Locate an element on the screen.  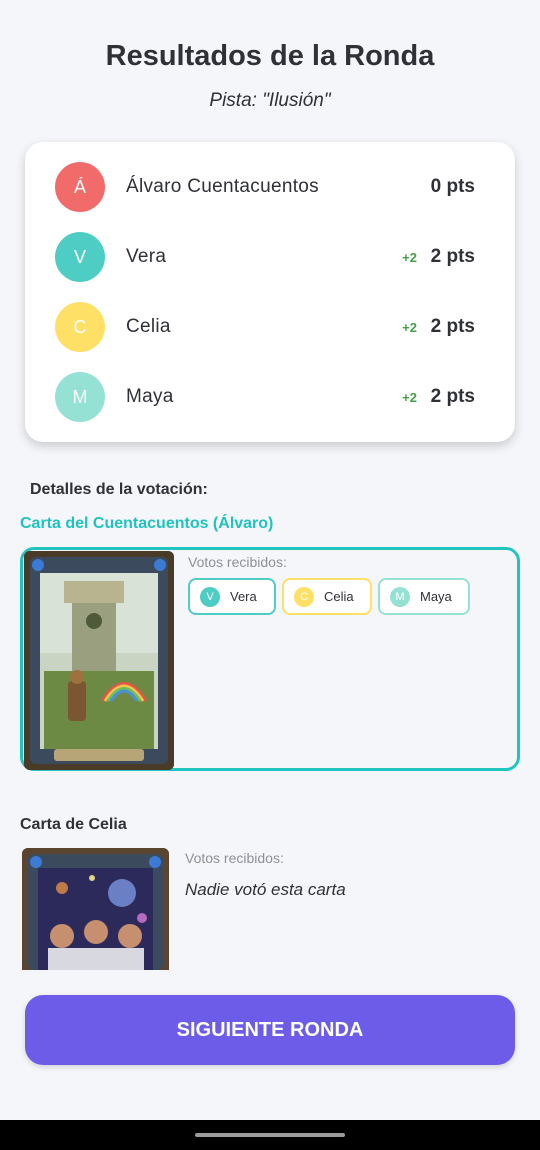
voter-name: Maya is located at coordinates (436, 596).